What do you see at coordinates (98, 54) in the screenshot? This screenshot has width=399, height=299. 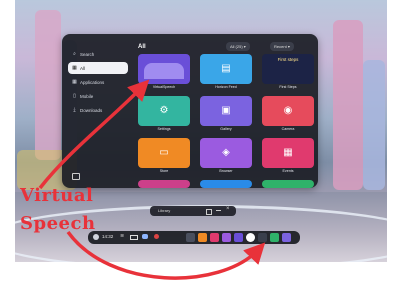 I see `sidebar-item-search: ⌕ Search` at bounding box center [98, 54].